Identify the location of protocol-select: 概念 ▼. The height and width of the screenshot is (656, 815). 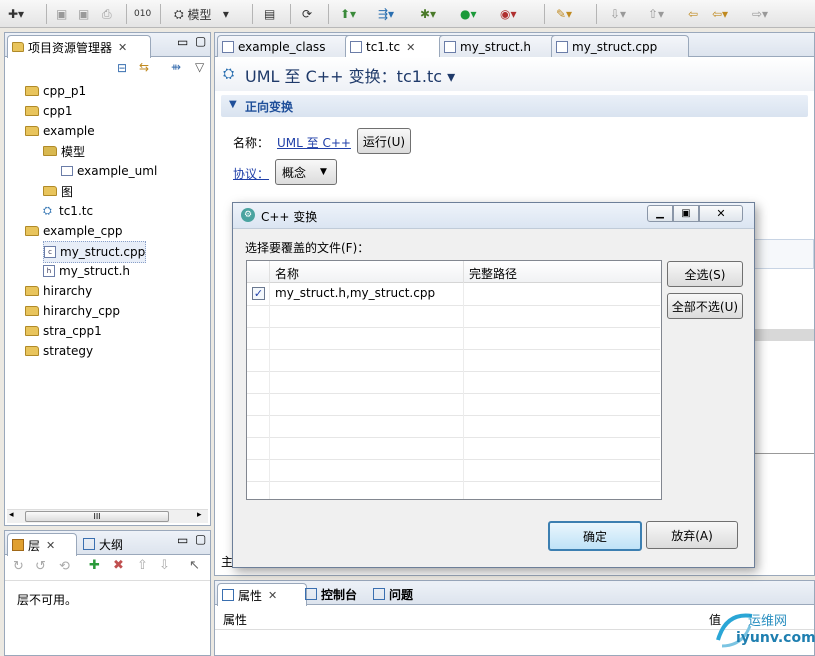
(306, 172).